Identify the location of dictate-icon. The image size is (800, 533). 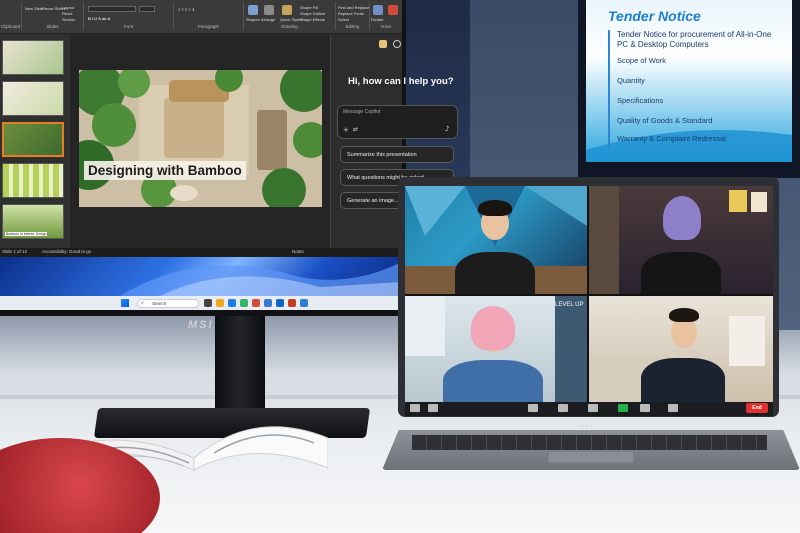
(378, 10).